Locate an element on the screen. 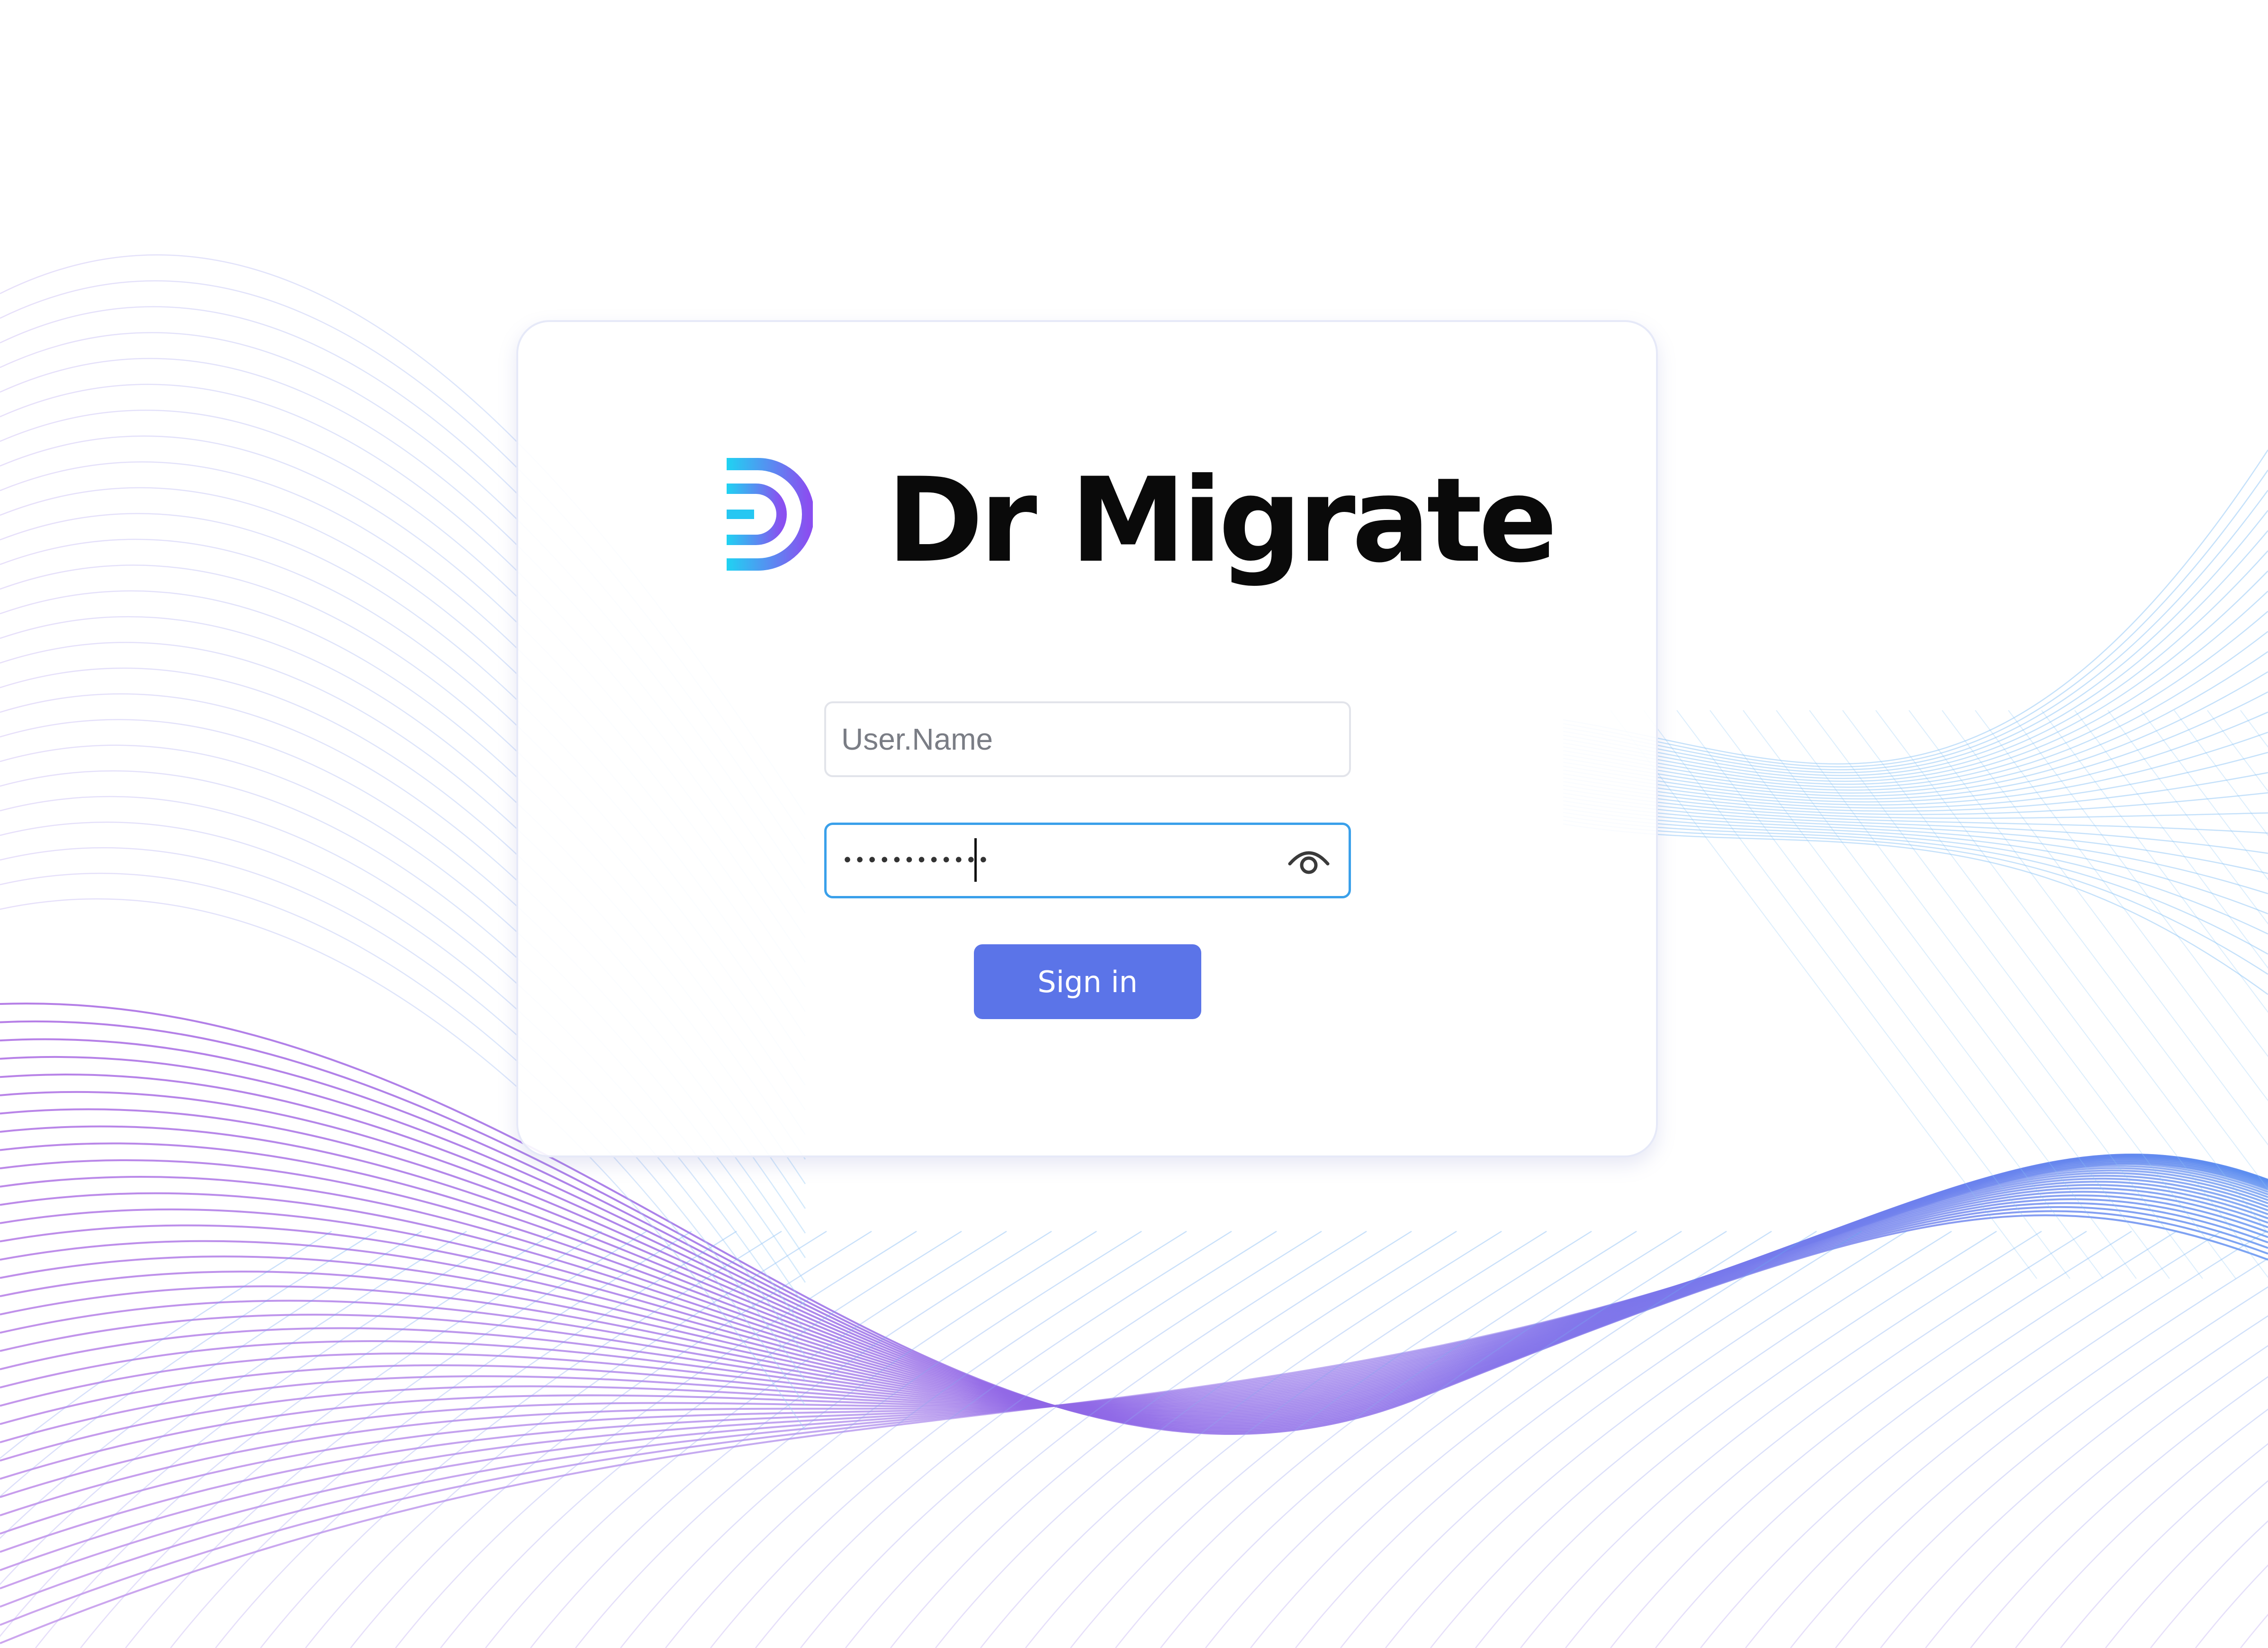  sign-in-button: Sign in is located at coordinates (1087, 982).